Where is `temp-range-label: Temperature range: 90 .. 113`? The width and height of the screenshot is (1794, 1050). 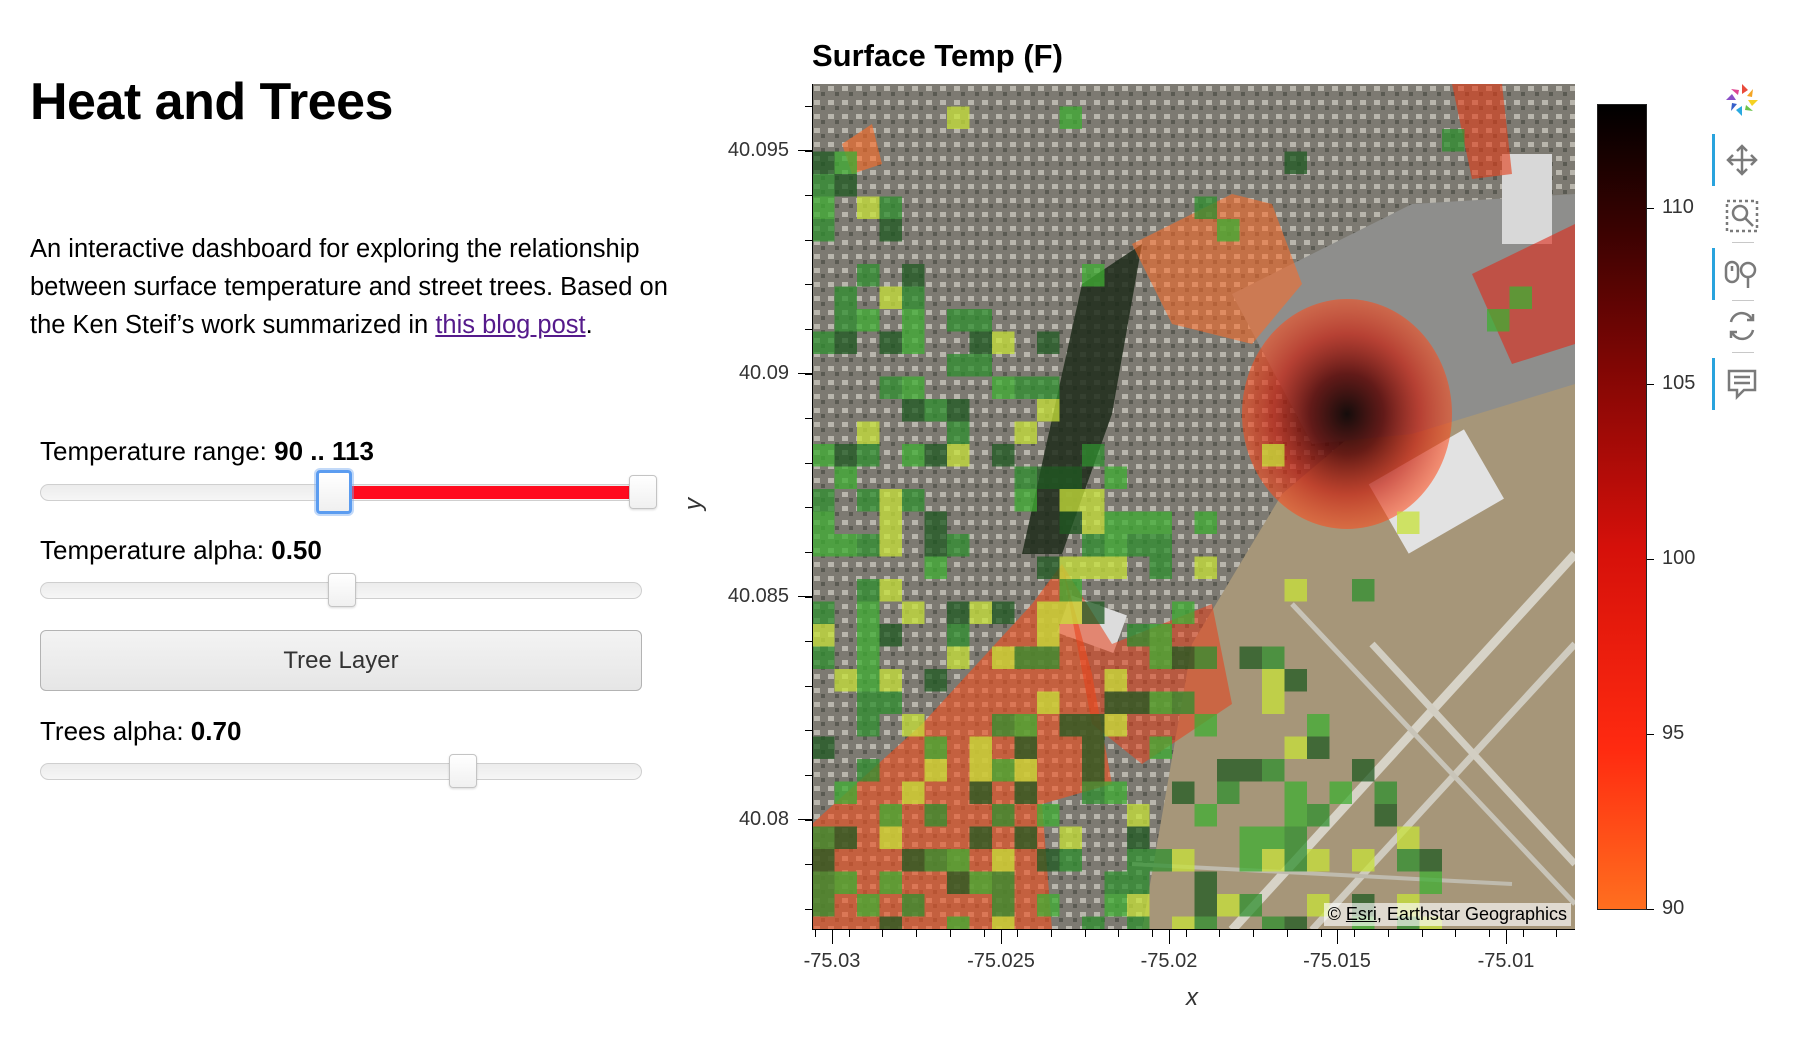
temp-range-label: Temperature range: 90 .. 113 is located at coordinates (207, 451).